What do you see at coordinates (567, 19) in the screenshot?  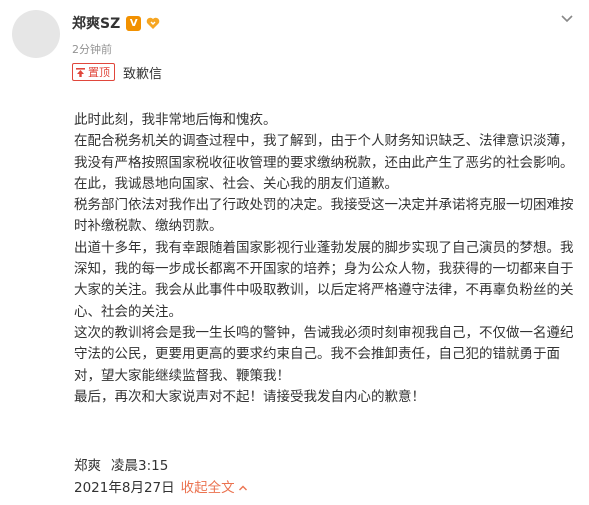 I see `chevron-down-icon` at bounding box center [567, 19].